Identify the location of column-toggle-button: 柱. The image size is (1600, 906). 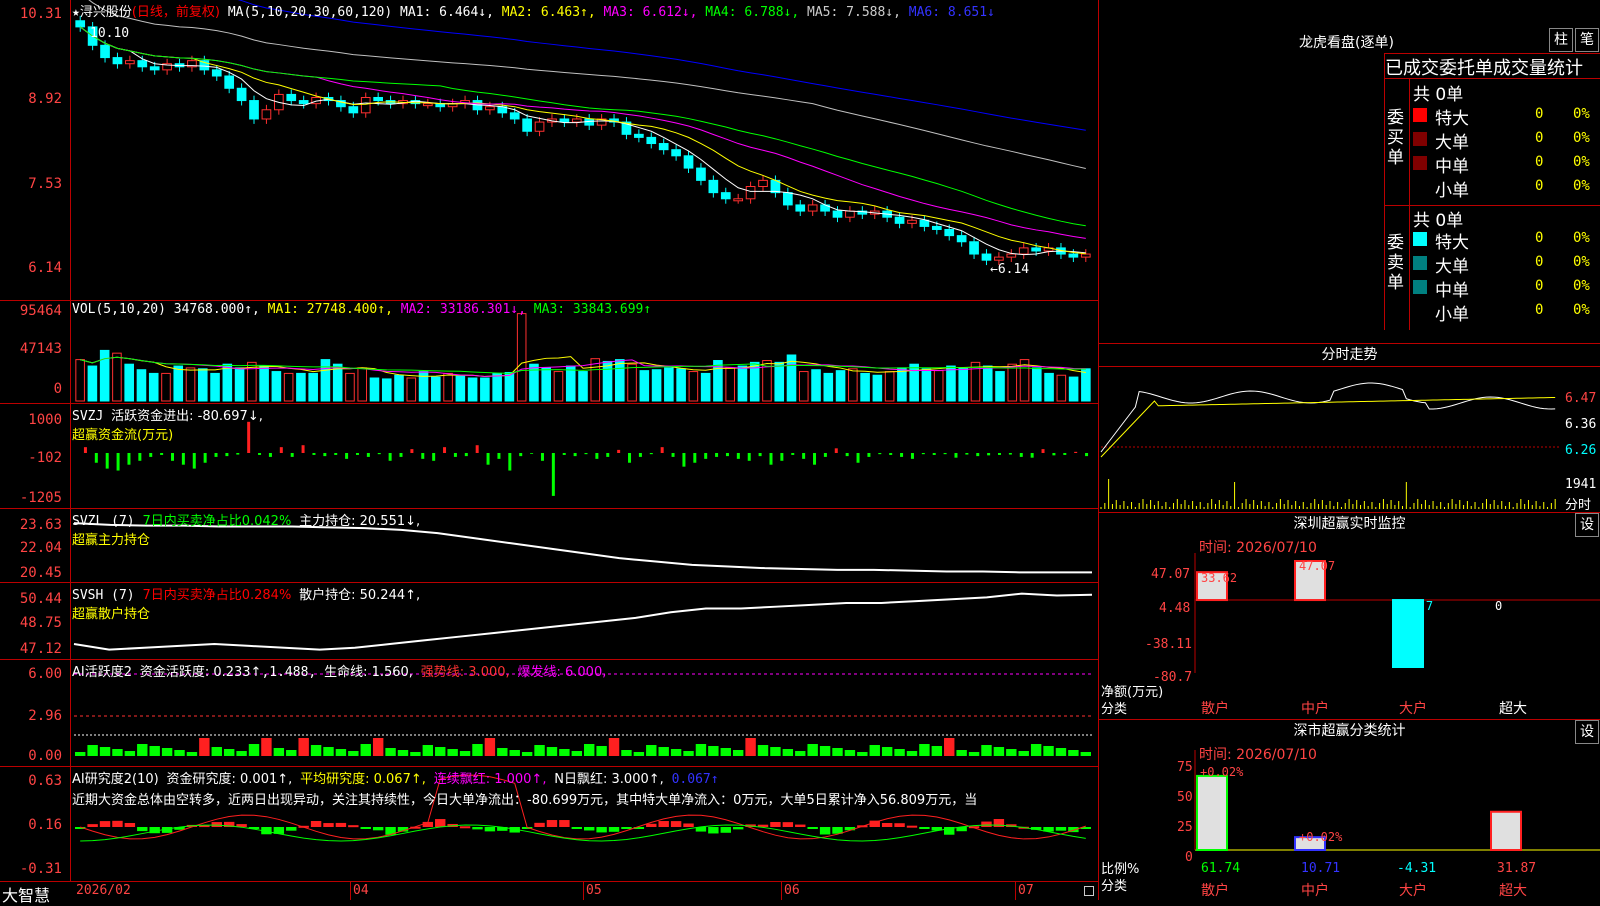
(1561, 40).